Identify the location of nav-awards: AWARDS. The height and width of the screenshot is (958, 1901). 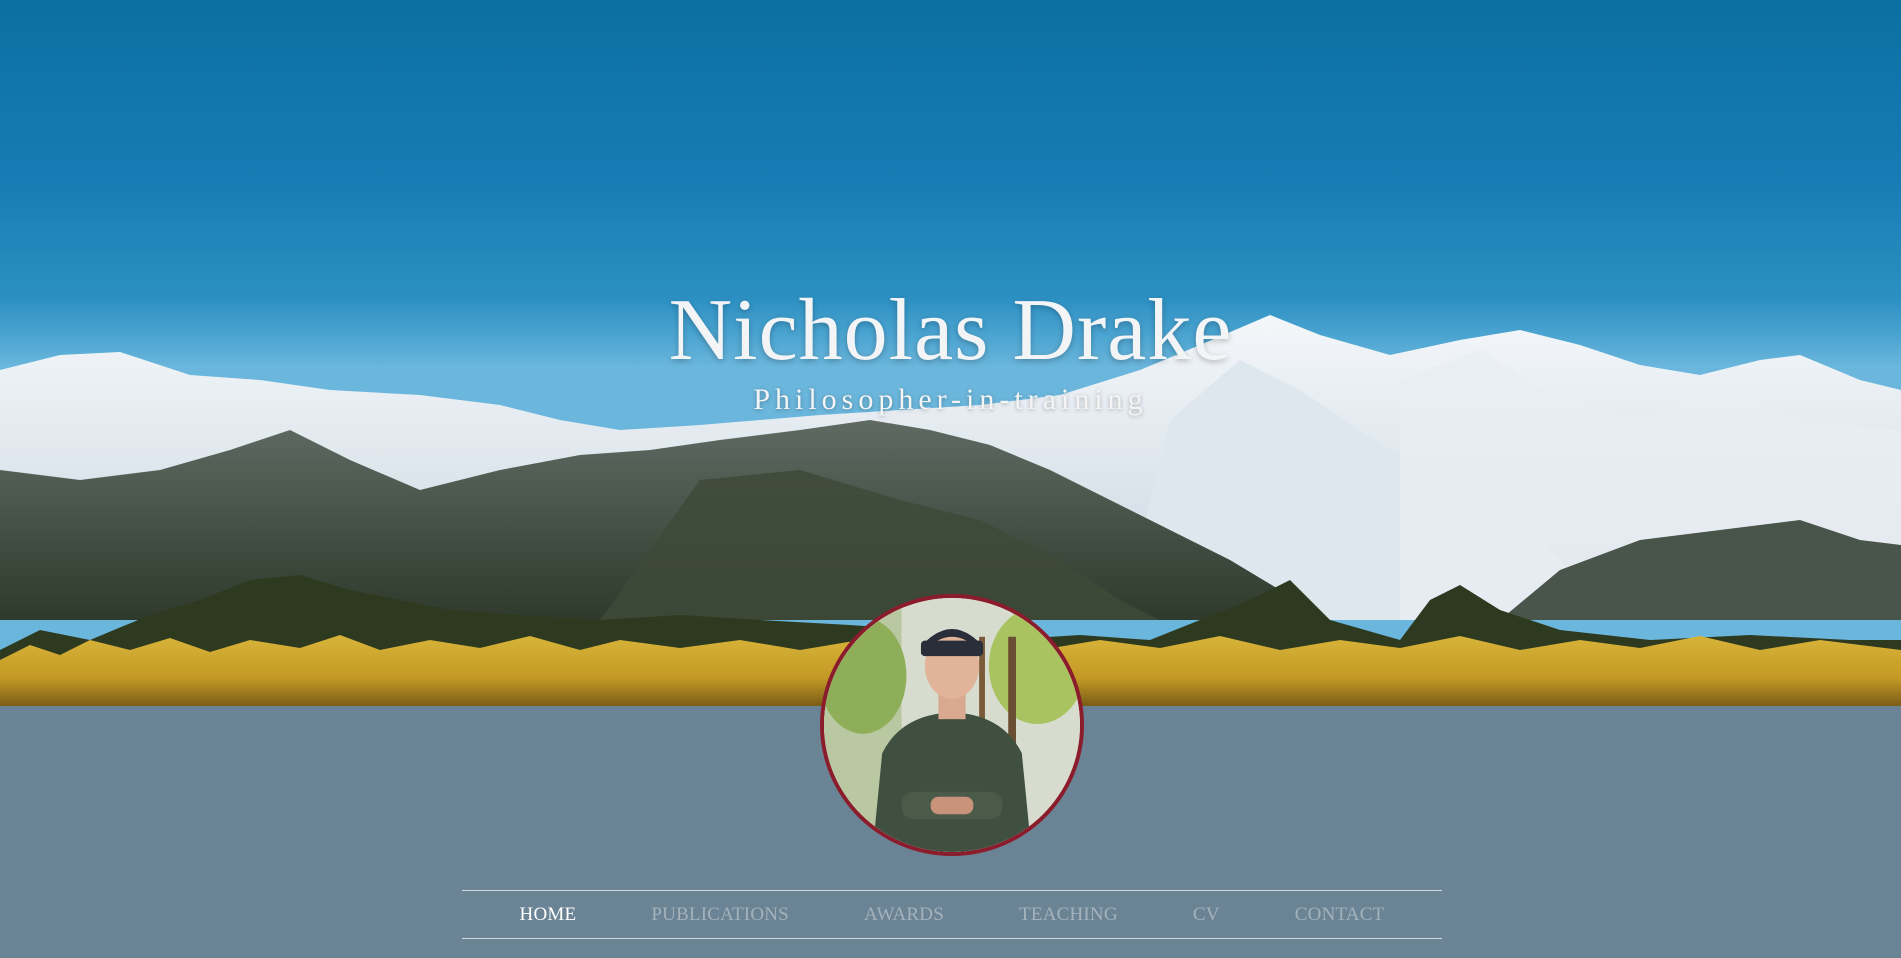
(904, 915).